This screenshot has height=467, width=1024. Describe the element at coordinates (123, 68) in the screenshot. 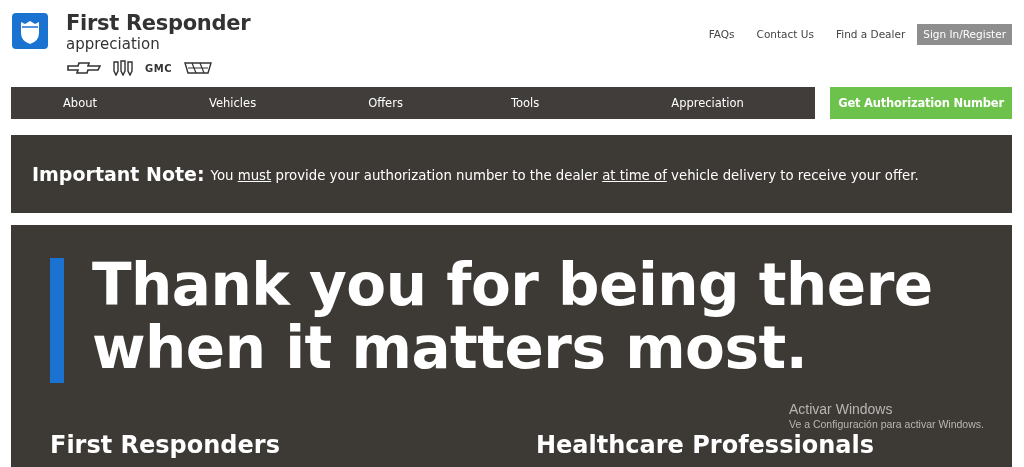

I see `shields-logo-icon` at that location.